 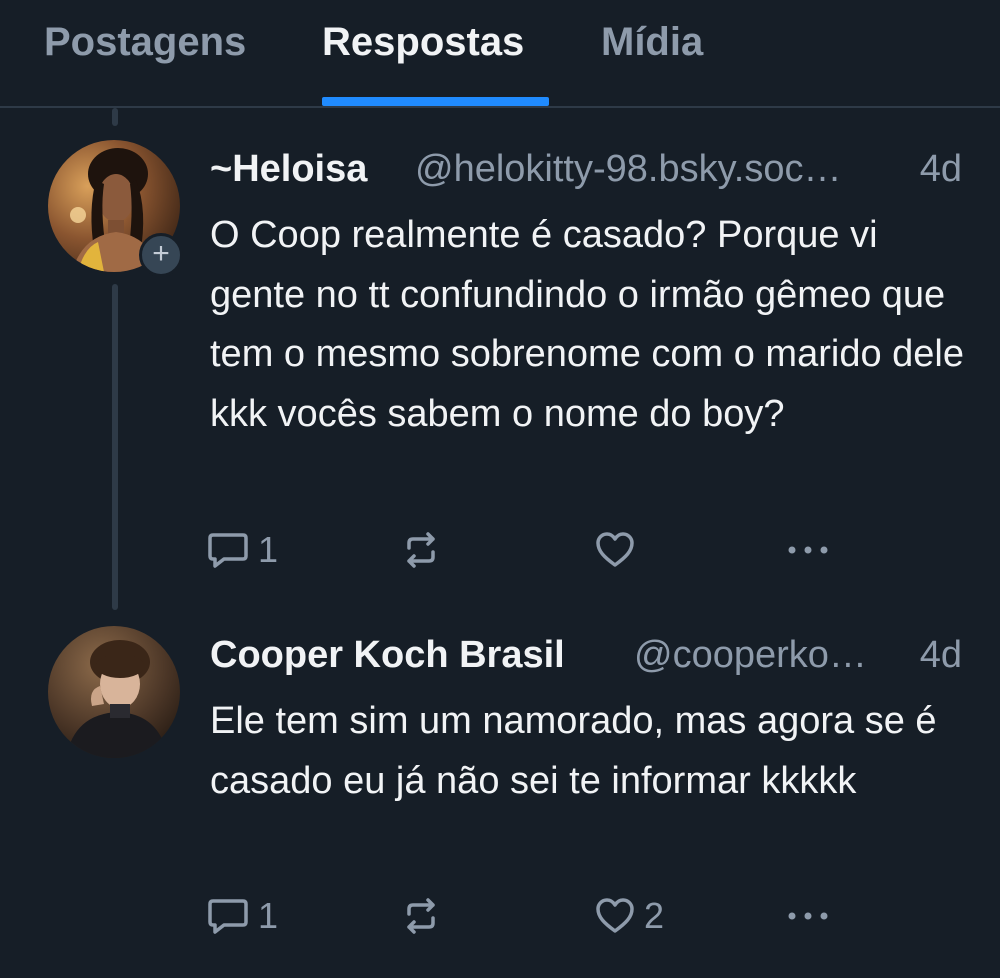 I want to click on post-actions: 1, so click(x=526, y=550).